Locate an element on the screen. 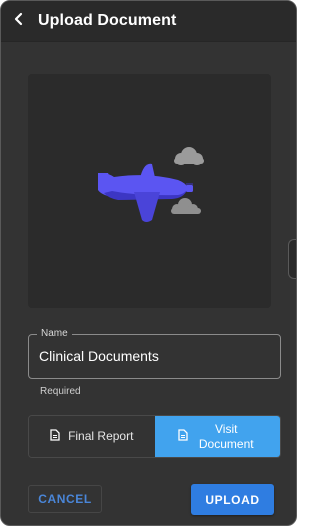 This screenshot has width=320, height=527. visit-document-option: Visit Document is located at coordinates (217, 436).